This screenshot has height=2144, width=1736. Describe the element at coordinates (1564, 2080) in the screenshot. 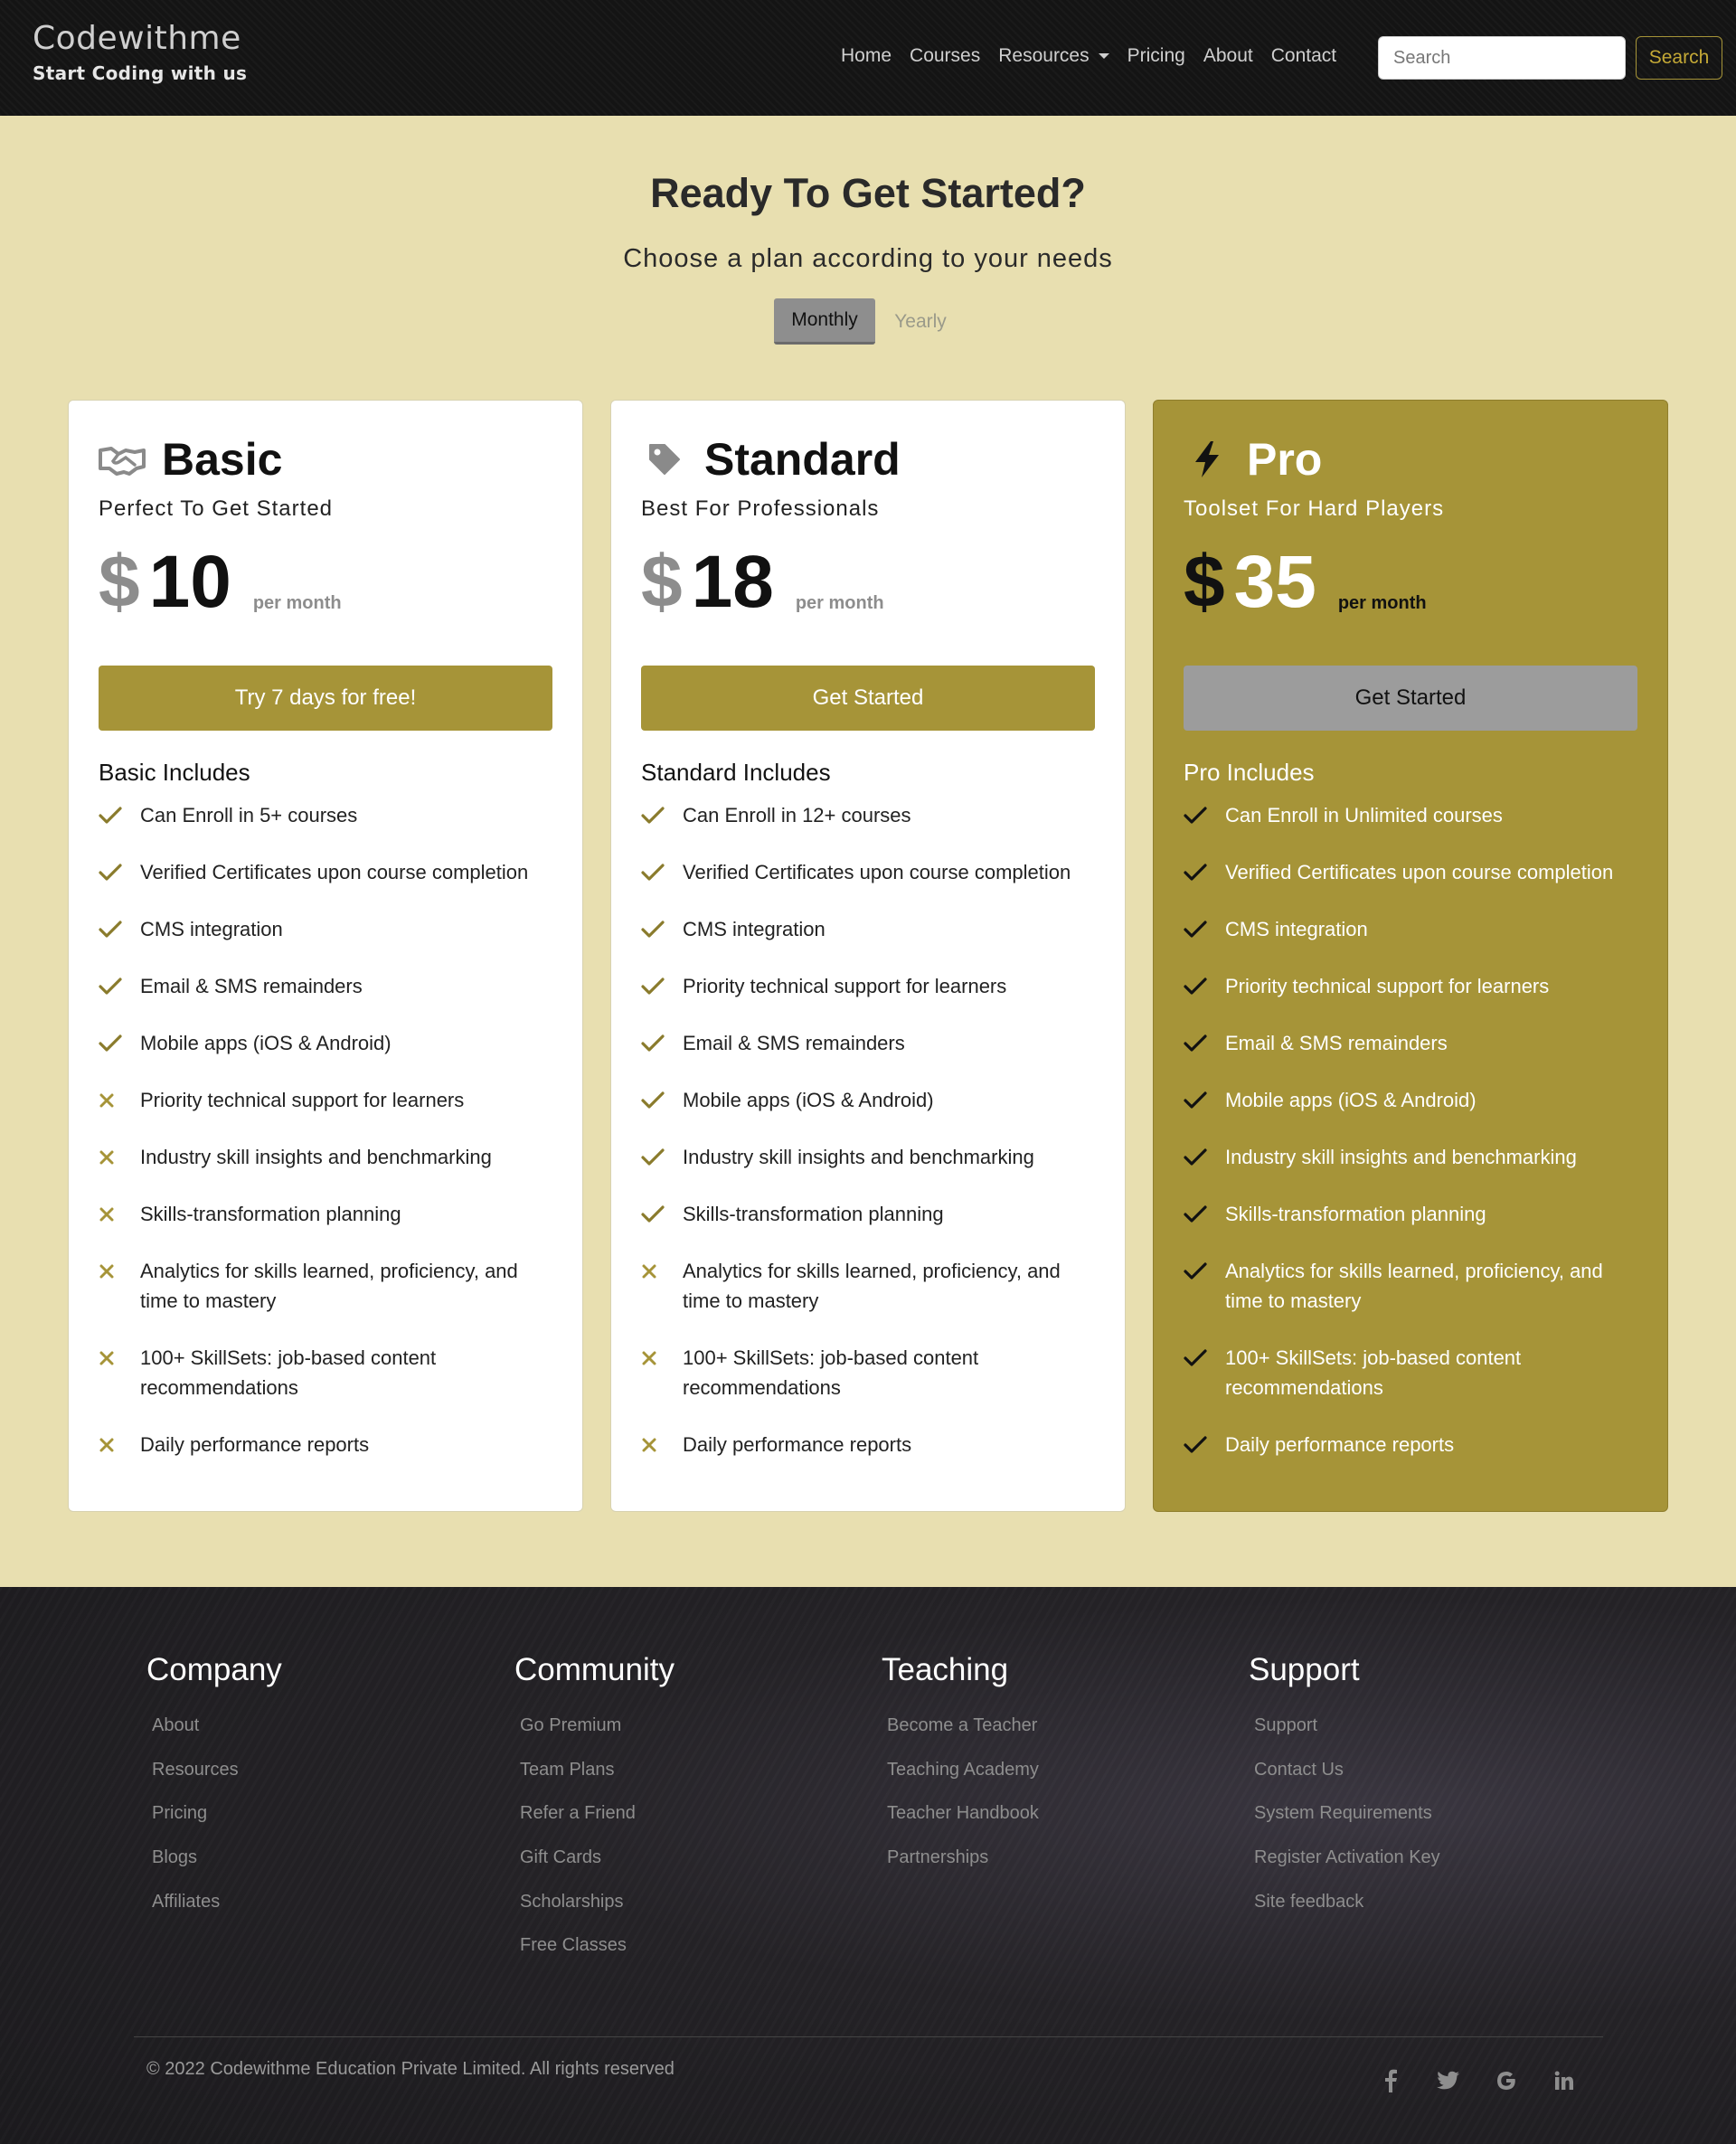

I see `linkedin-icon` at that location.